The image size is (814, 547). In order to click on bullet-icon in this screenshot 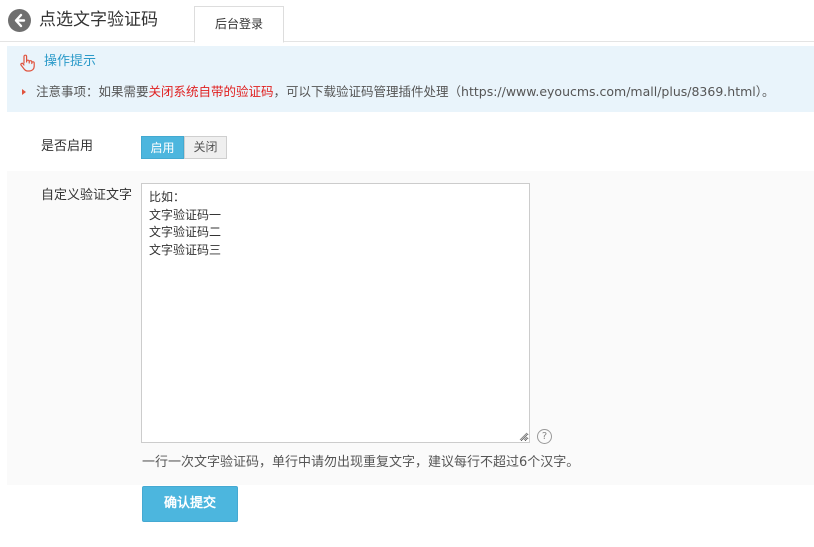, I will do `click(24, 91)`.